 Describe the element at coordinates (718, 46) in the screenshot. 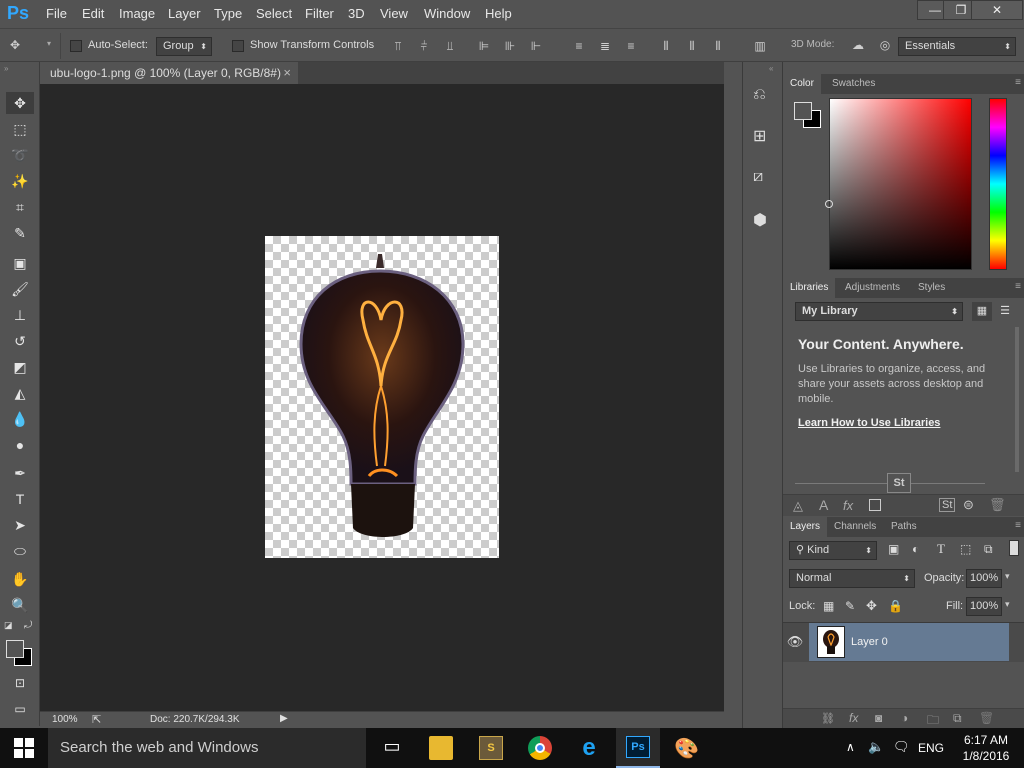

I see `distribute-right-icon: ⦀` at that location.